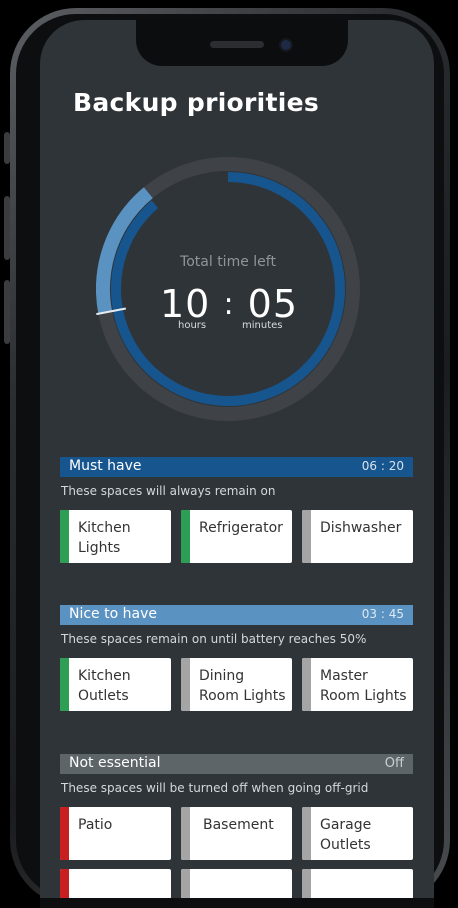 The width and height of the screenshot is (458, 908). I want to click on speaker-grille, so click(237, 44).